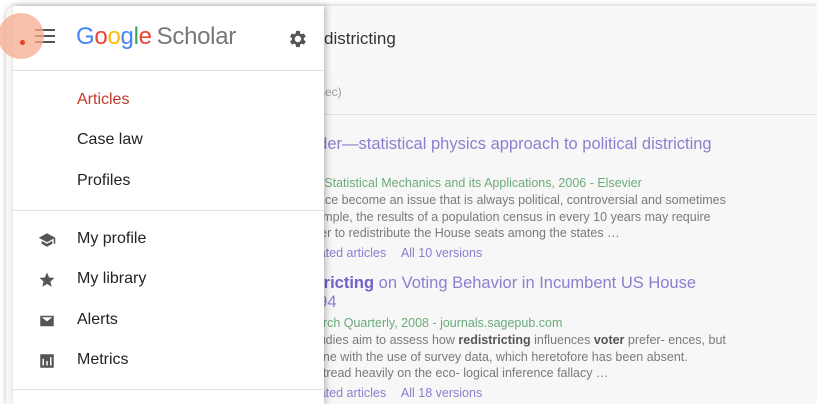 The image size is (817, 404). What do you see at coordinates (47, 321) in the screenshot?
I see `envelope-icon` at bounding box center [47, 321].